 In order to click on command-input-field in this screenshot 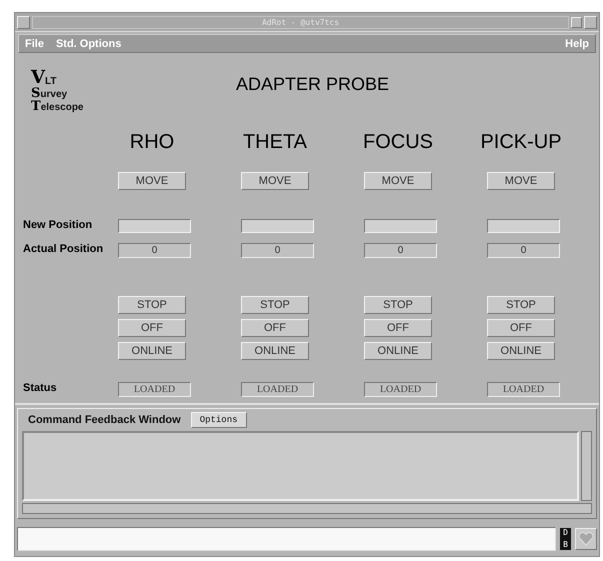, I will do `click(286, 539)`.